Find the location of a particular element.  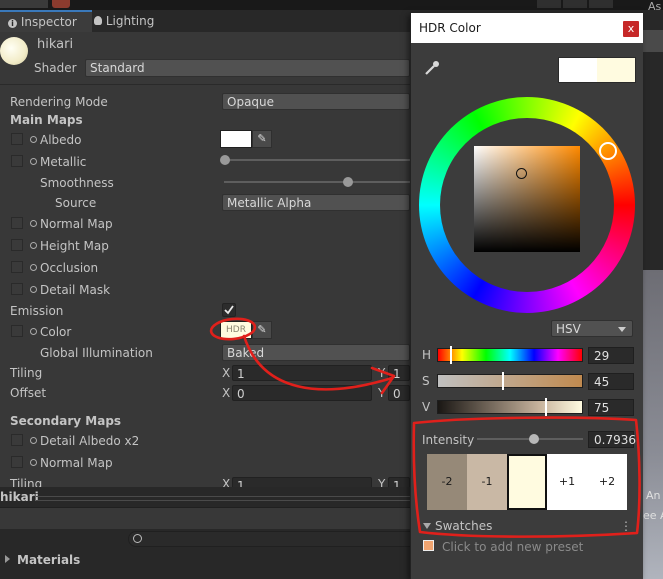

annotation-arrow is located at coordinates (319, 364).